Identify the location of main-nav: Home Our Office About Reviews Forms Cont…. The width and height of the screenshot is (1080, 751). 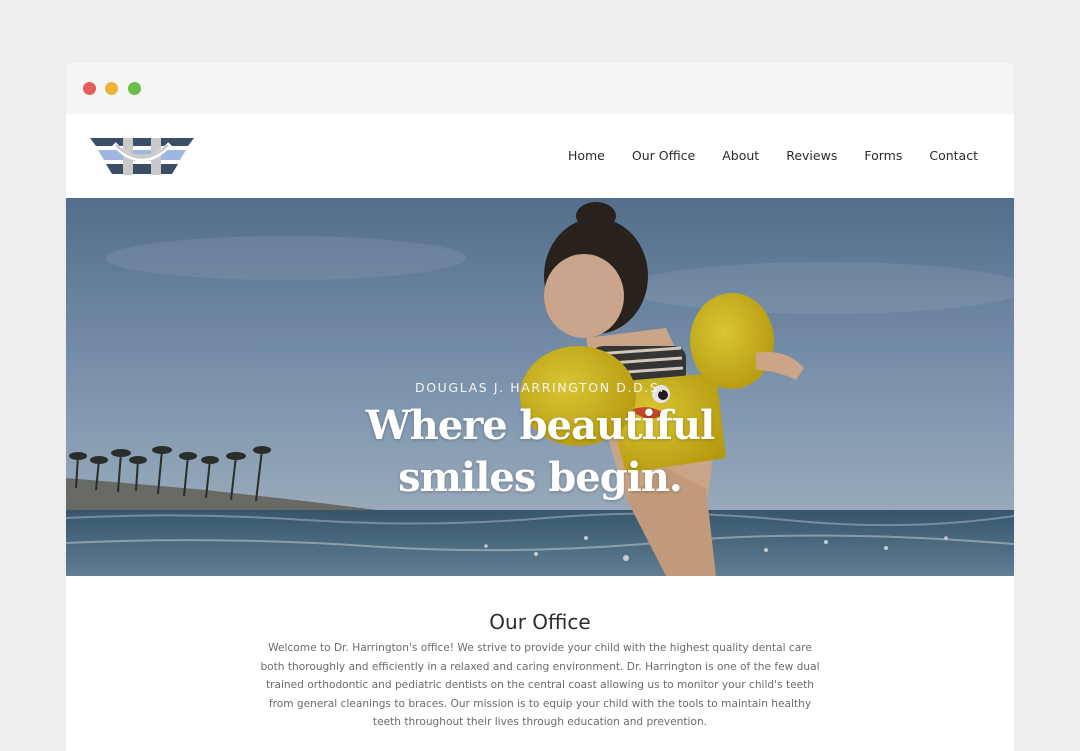
(759, 155).